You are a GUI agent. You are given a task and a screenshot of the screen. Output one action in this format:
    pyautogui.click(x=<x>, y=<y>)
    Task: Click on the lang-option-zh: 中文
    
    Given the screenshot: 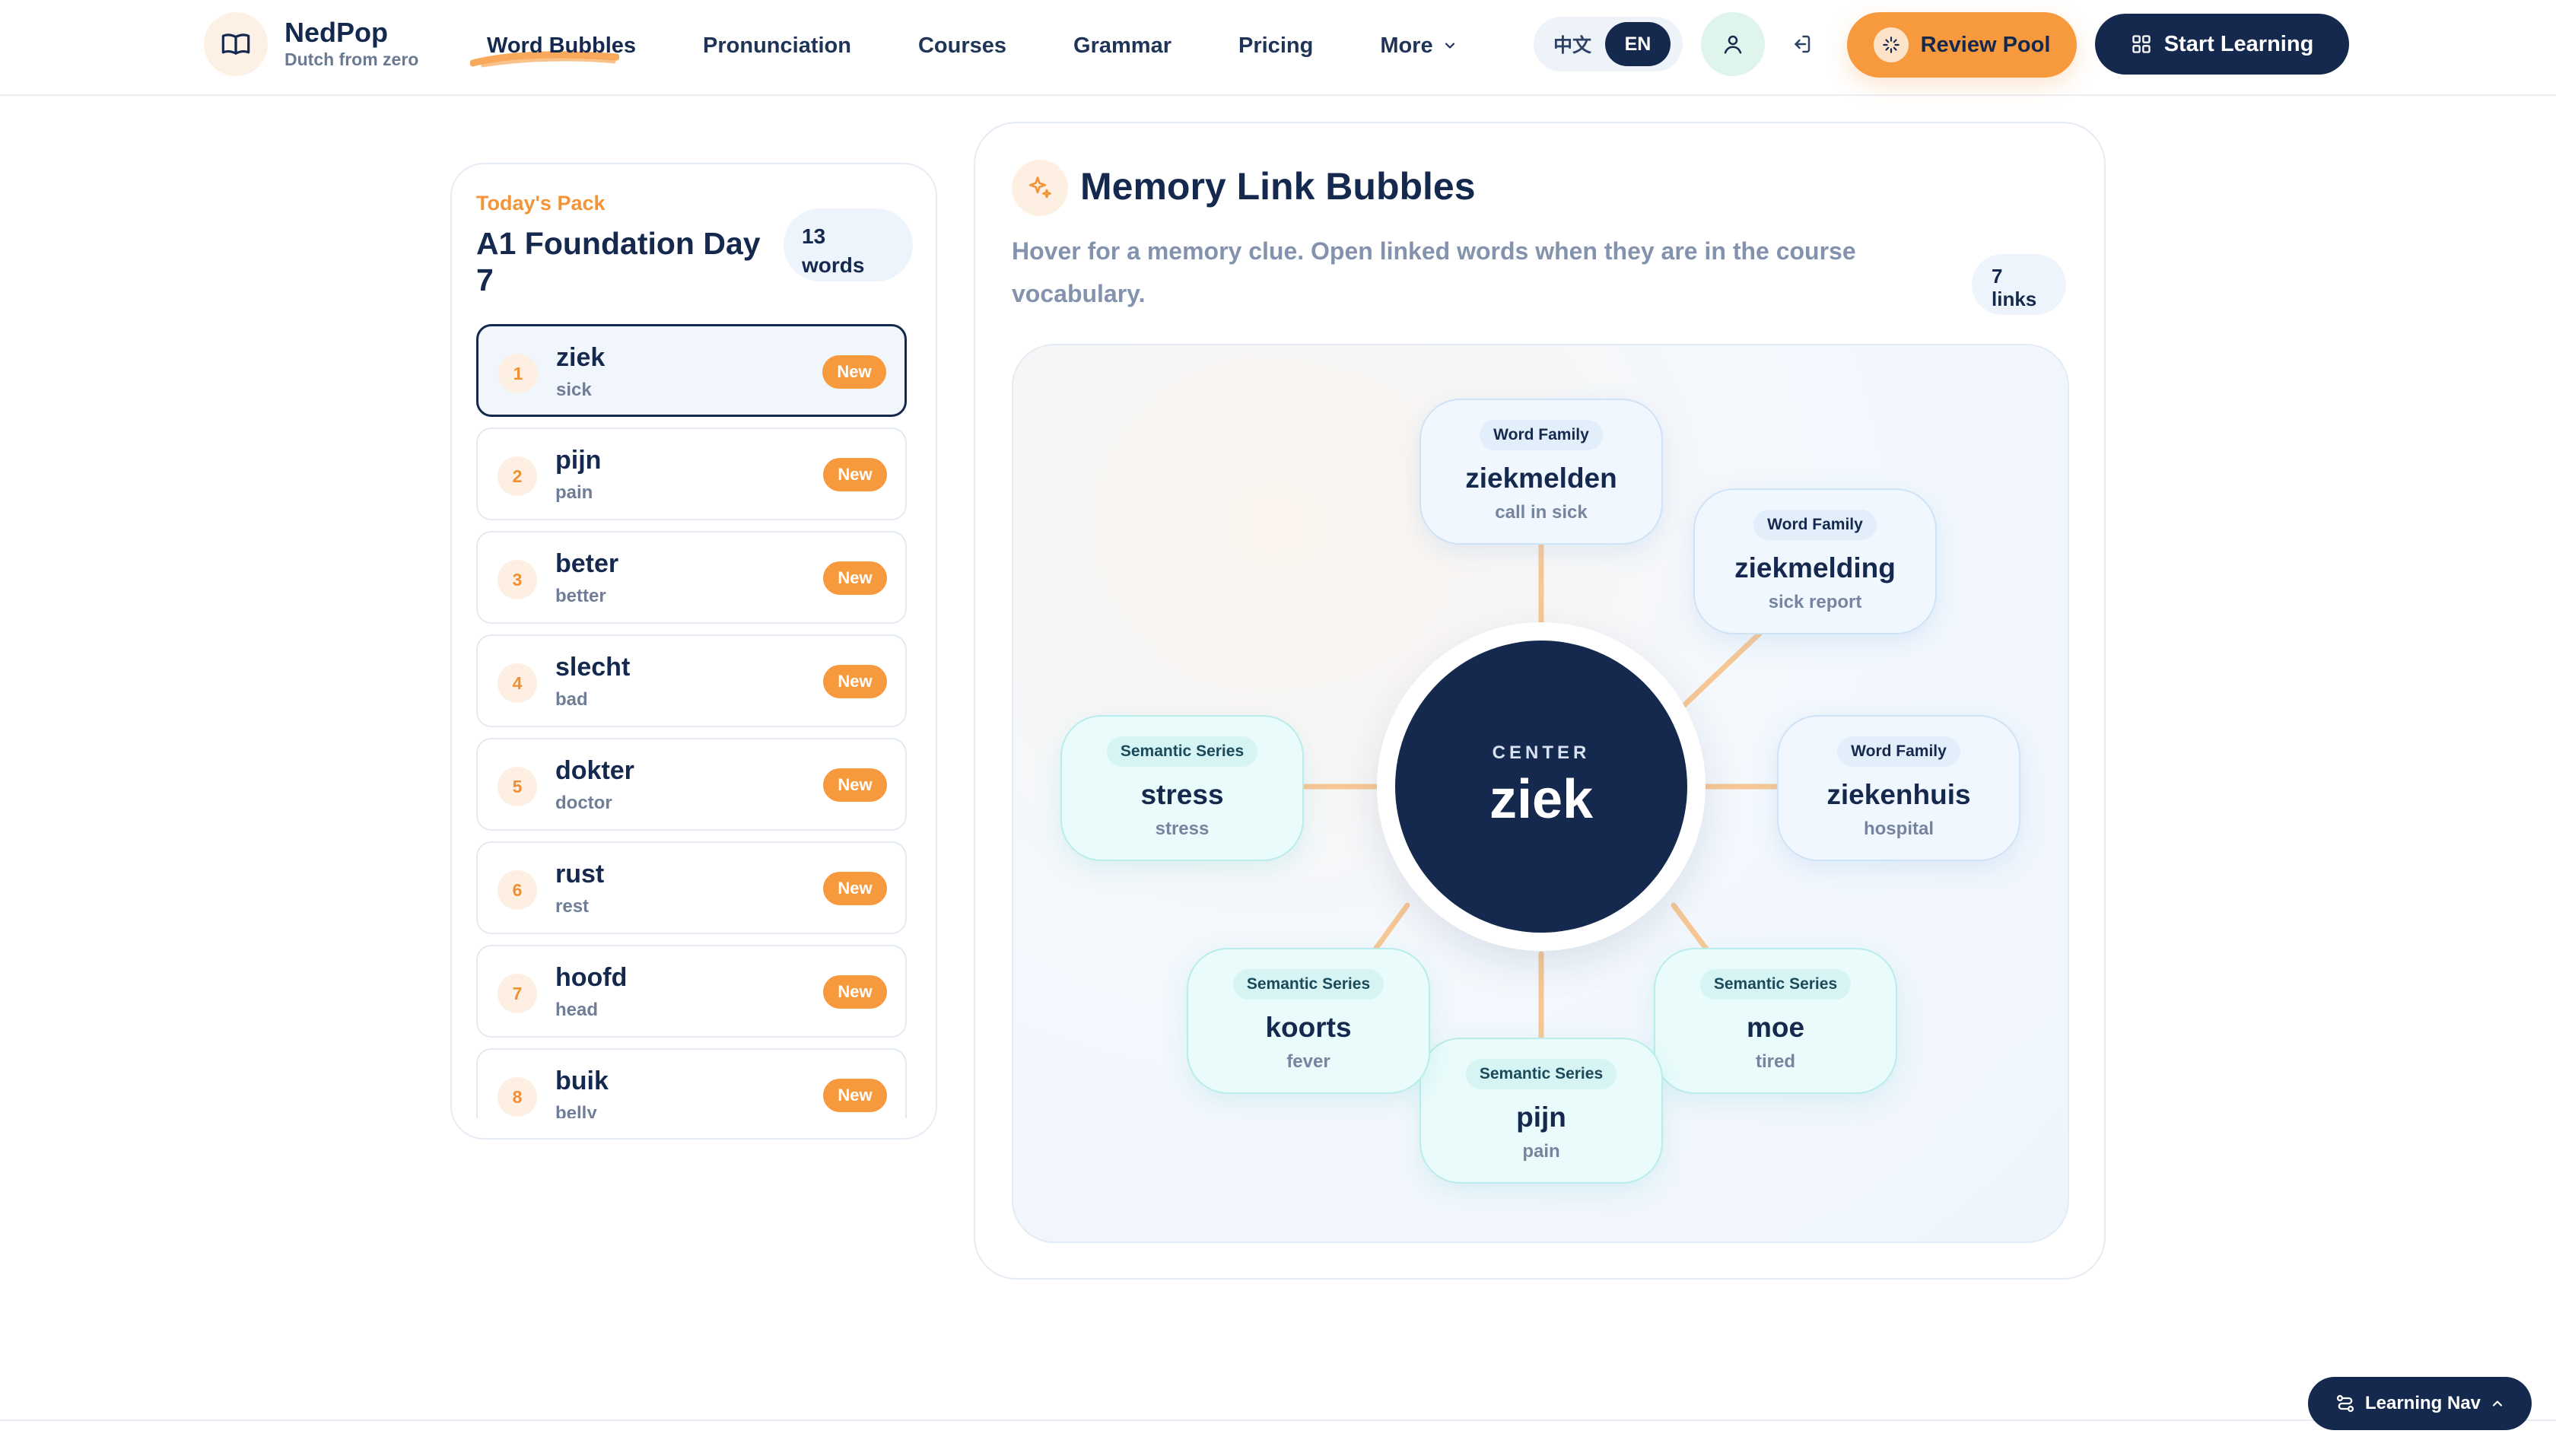 What is the action you would take?
    pyautogui.click(x=1572, y=44)
    